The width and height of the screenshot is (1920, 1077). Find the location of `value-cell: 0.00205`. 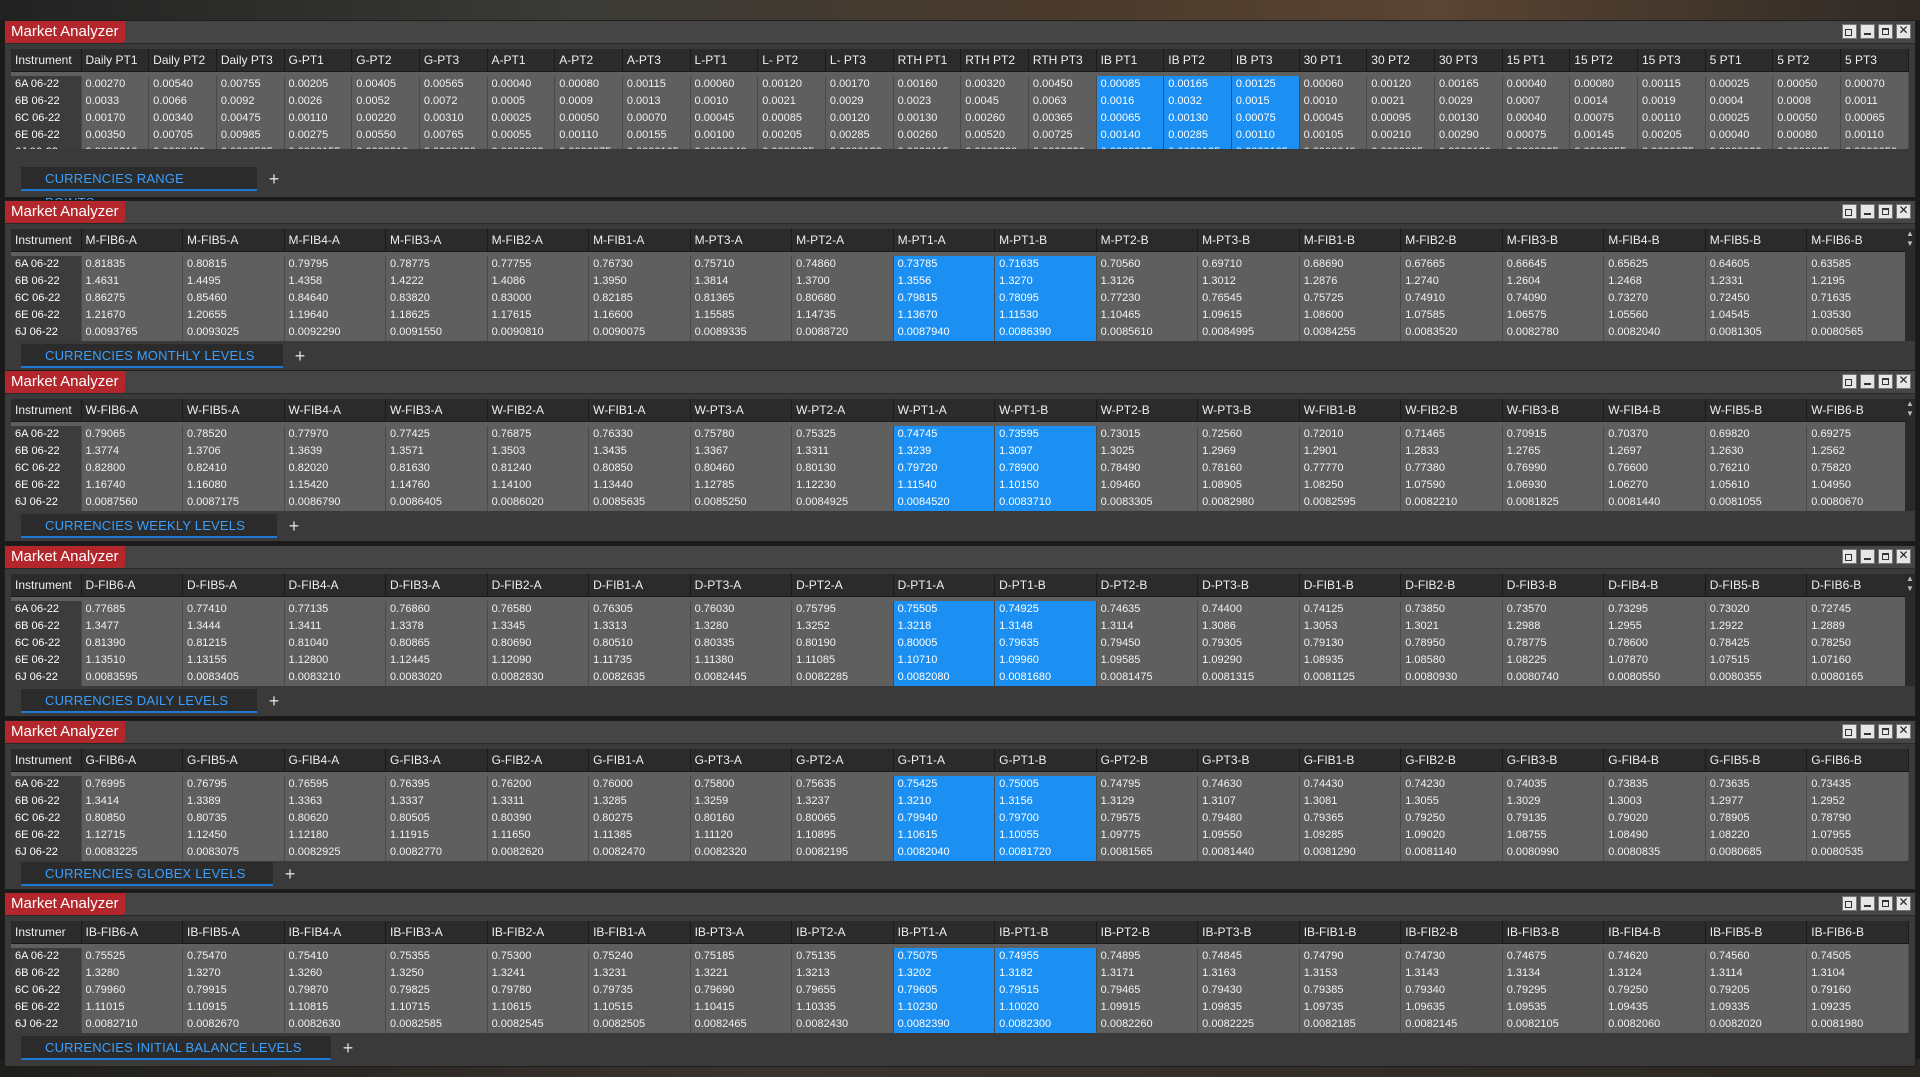

value-cell: 0.00205 is located at coordinates (791, 135).